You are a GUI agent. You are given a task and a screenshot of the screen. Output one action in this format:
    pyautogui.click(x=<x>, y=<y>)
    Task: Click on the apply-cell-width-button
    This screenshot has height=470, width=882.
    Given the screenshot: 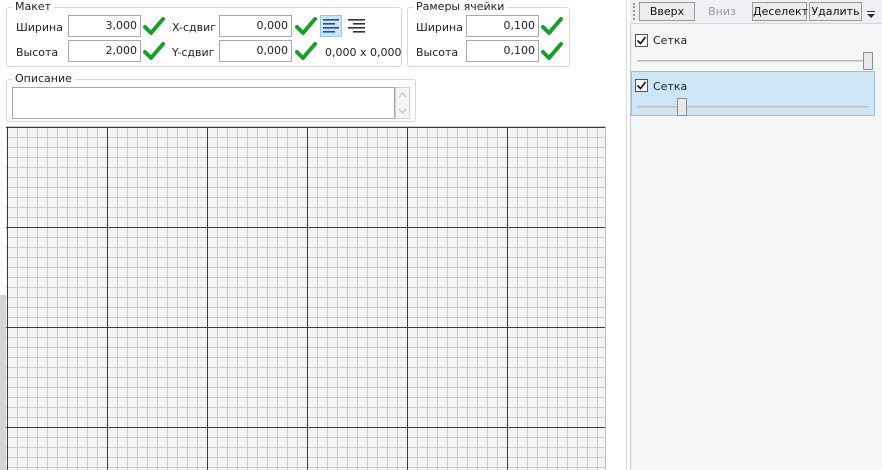 What is the action you would take?
    pyautogui.click(x=552, y=26)
    